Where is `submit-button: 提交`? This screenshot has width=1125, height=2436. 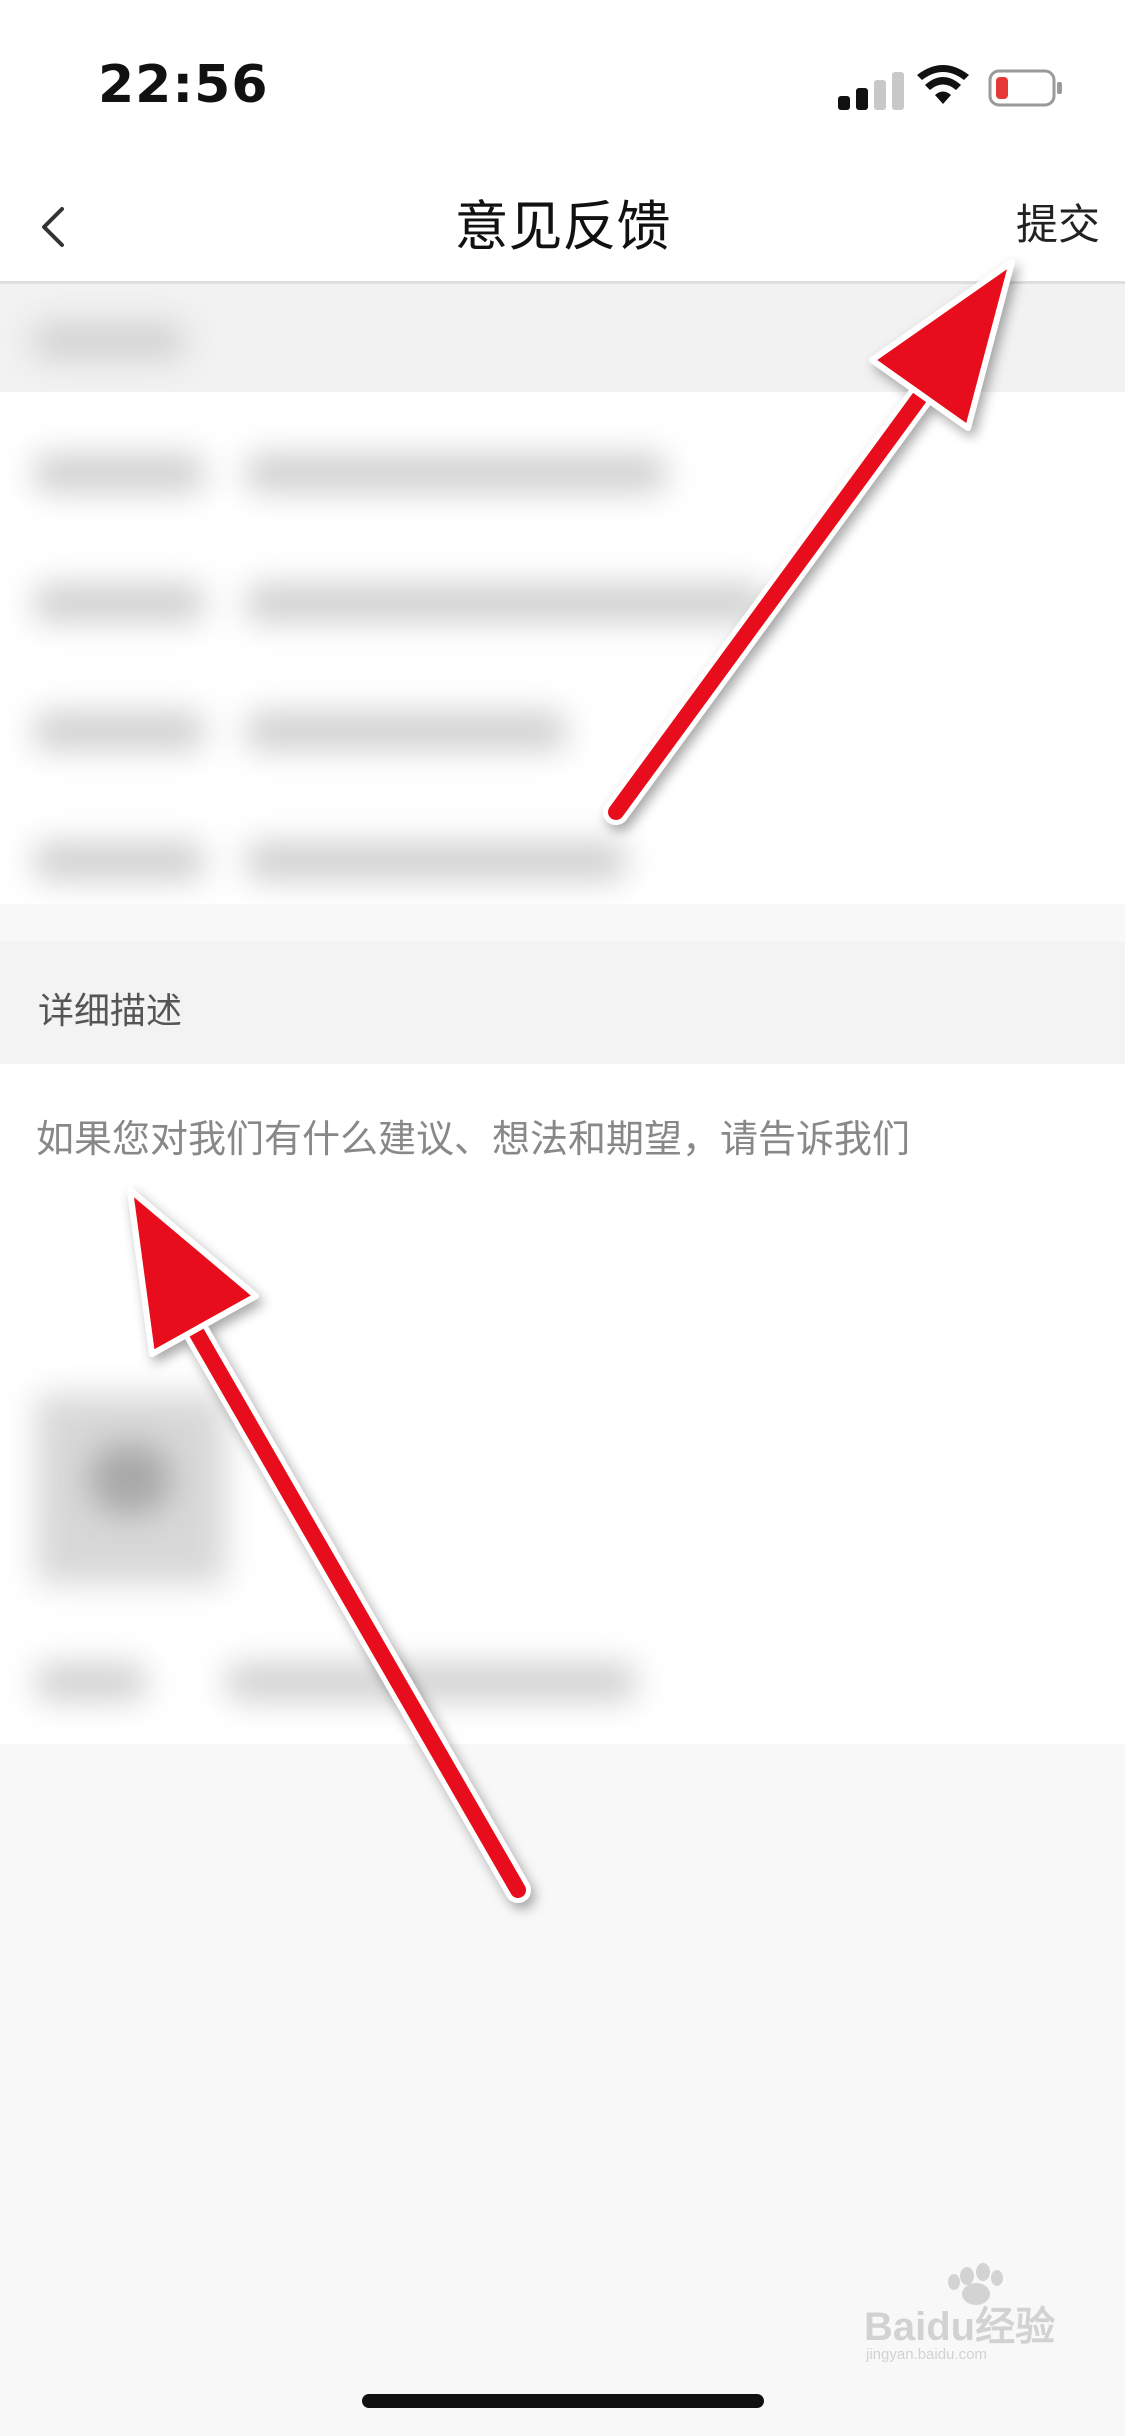
submit-button: 提交 is located at coordinates (1045, 225).